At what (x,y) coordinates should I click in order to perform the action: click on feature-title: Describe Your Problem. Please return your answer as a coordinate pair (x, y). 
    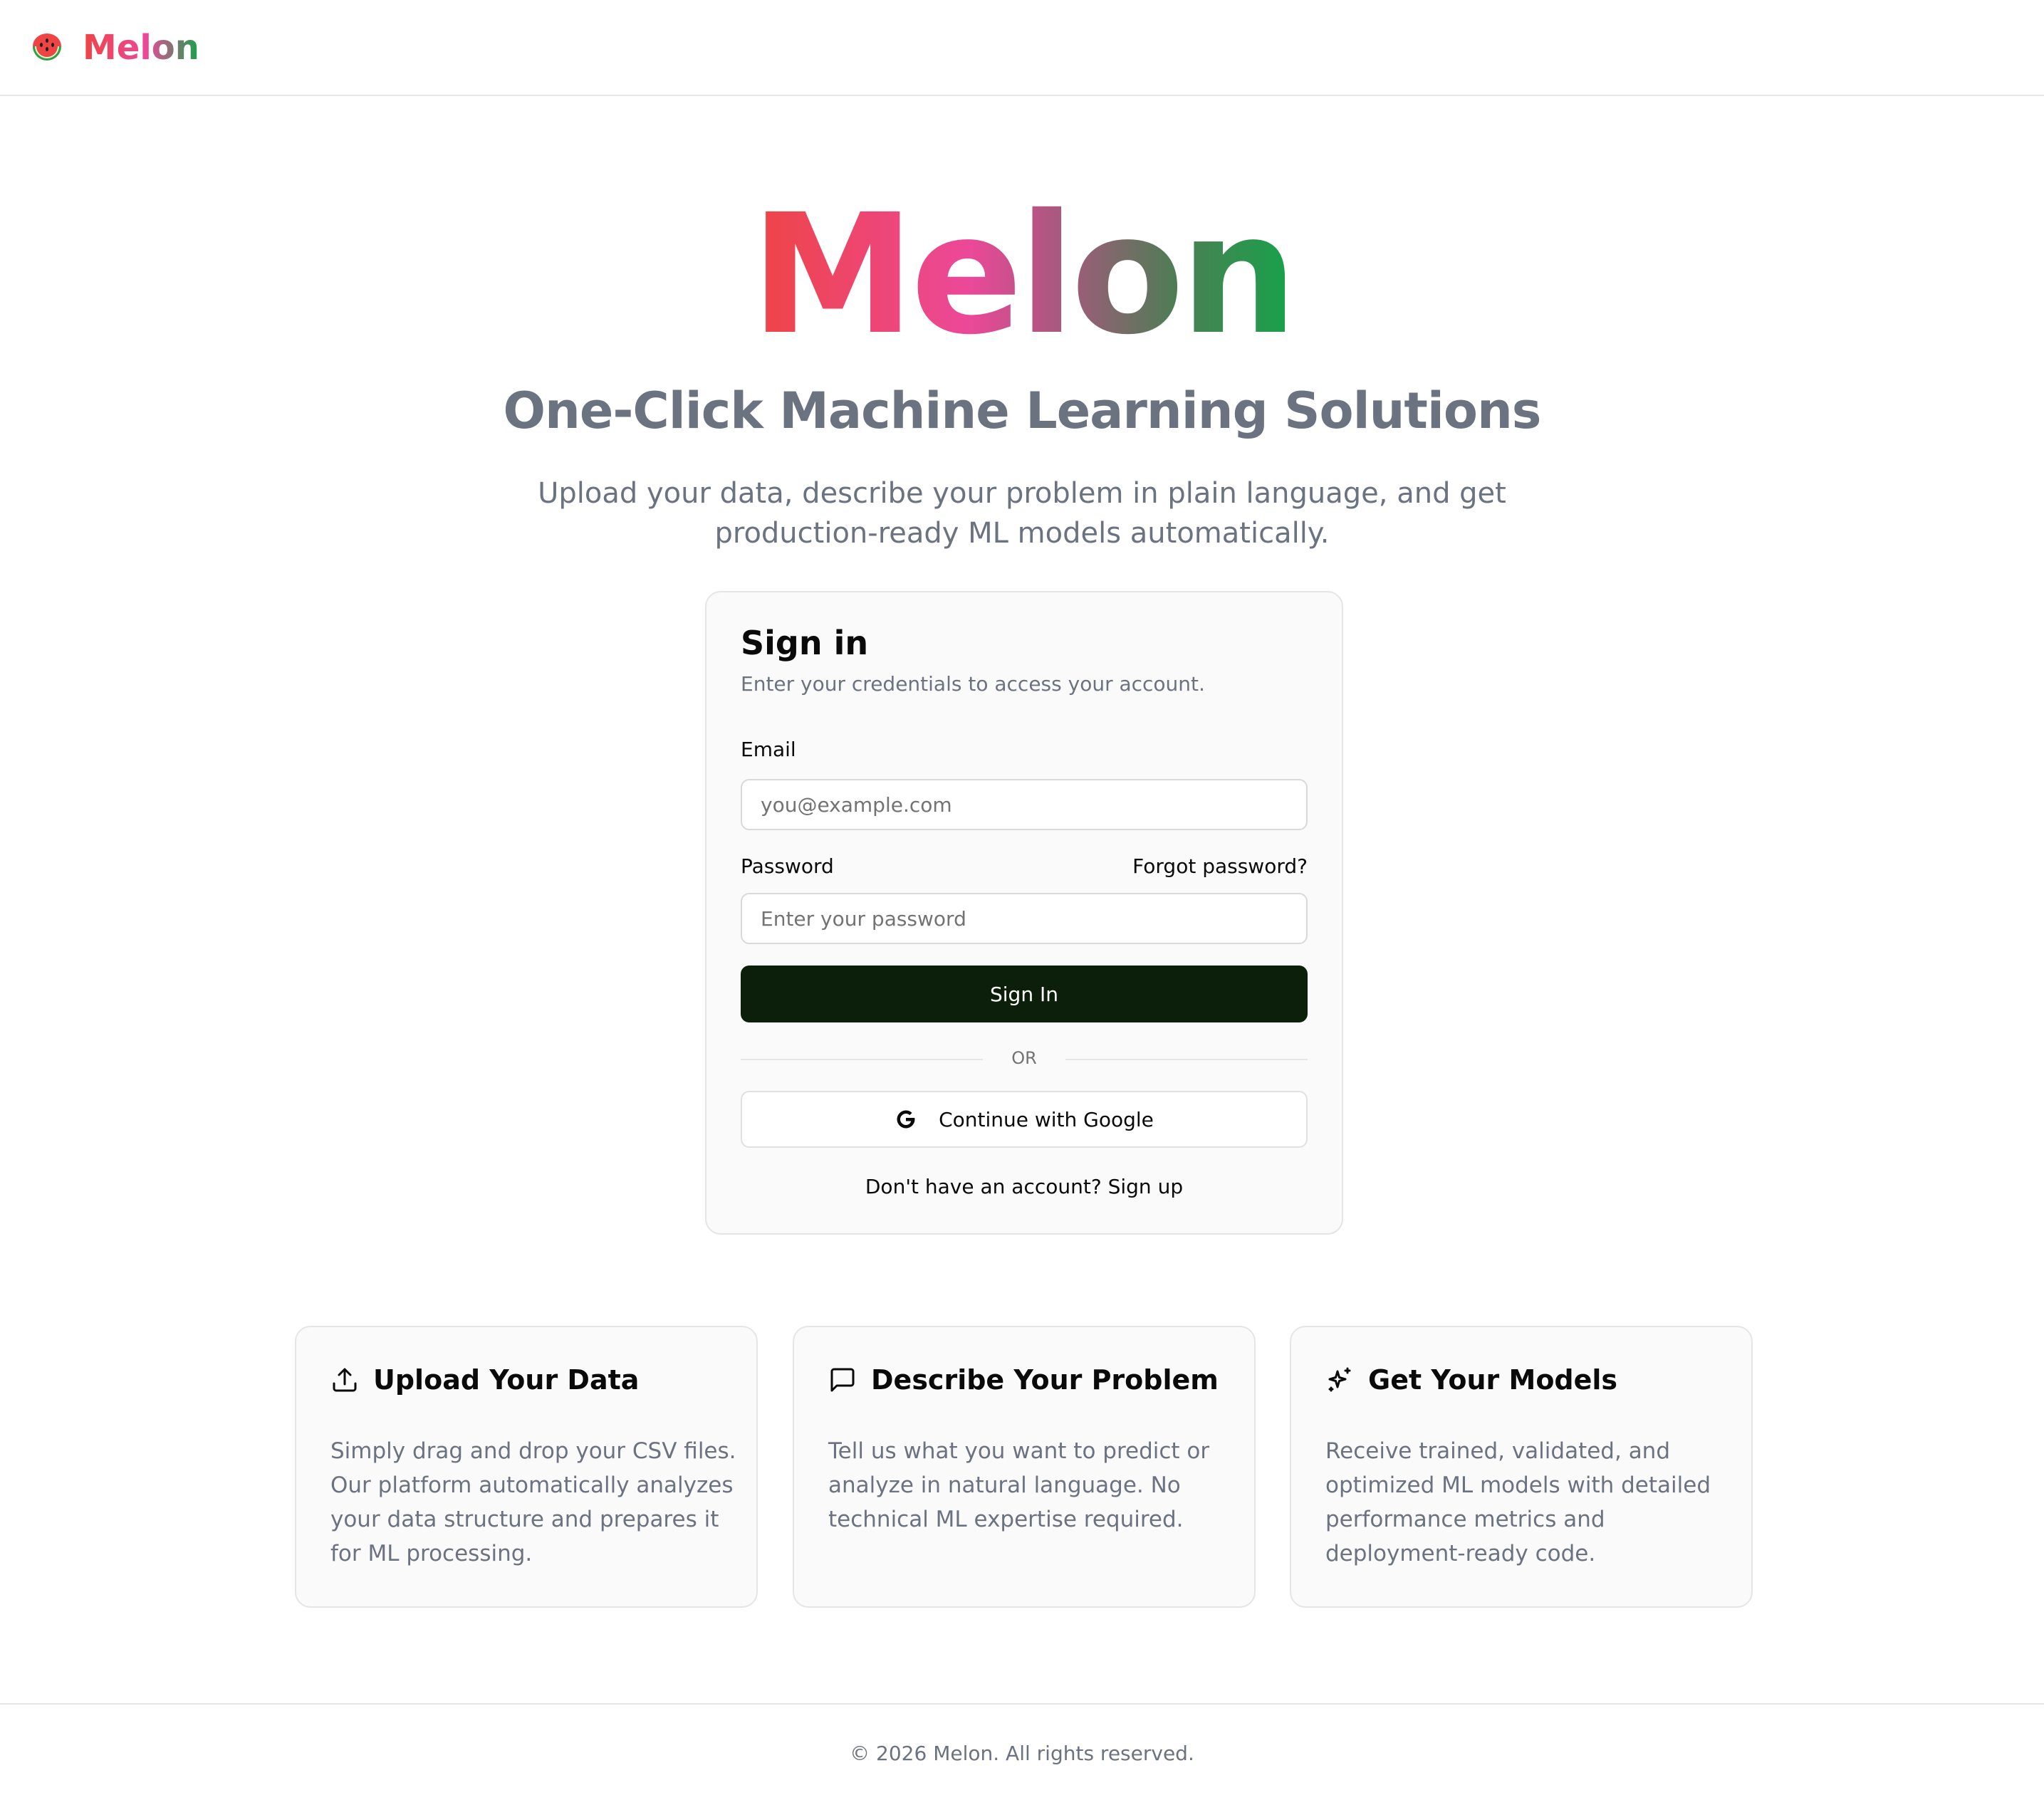
    Looking at the image, I should click on (1045, 1380).